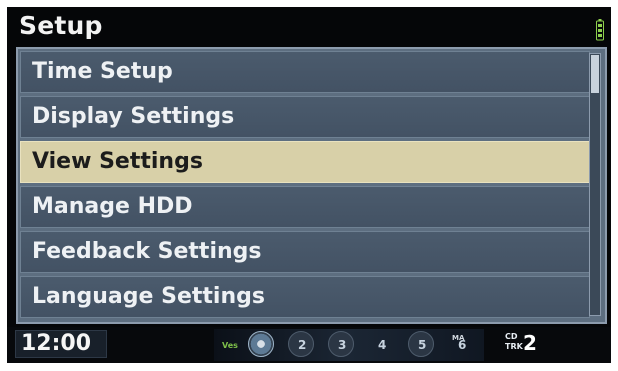  Describe the element at coordinates (261, 344) in the screenshot. I see `disc-slot-active` at that location.